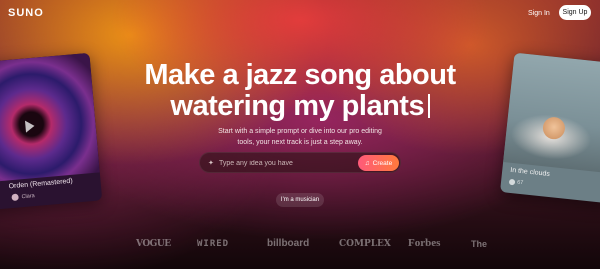 The width and height of the screenshot is (600, 269). I want to click on user-icon, so click(512, 182).